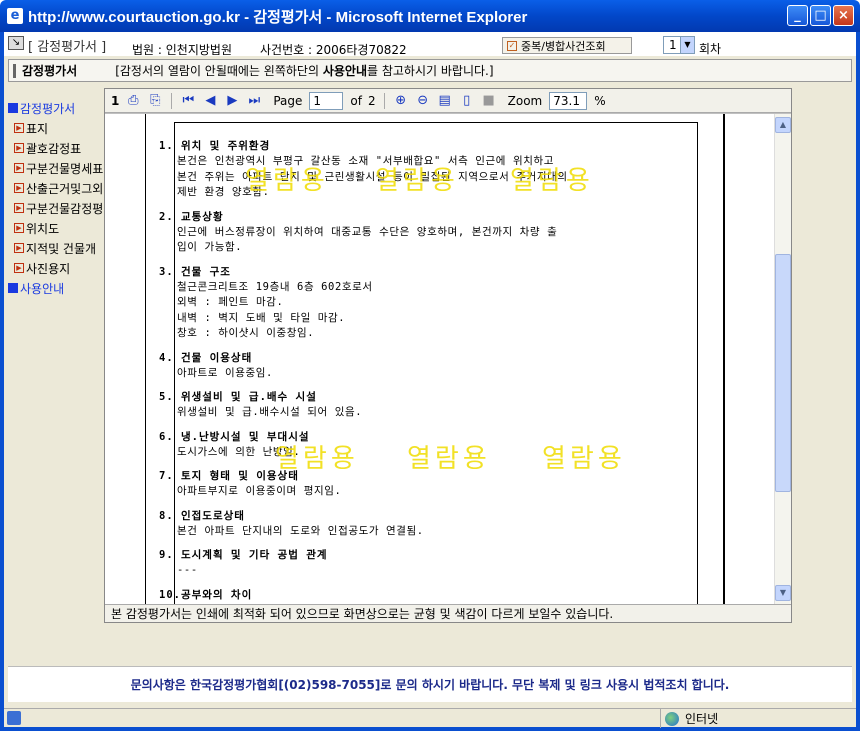 The image size is (860, 731). Describe the element at coordinates (254, 101) in the screenshot. I see `last-page-icon: ⏭` at that location.